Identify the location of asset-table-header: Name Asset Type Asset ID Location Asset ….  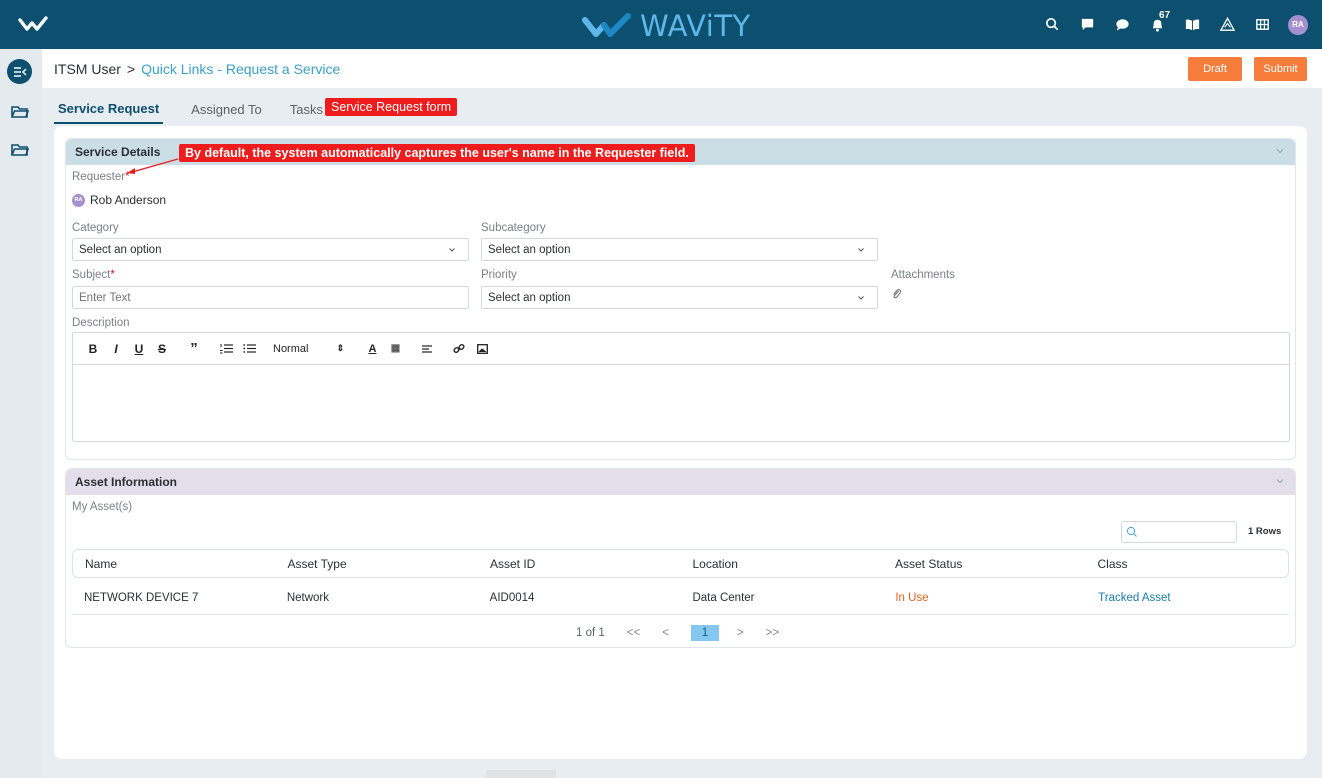
(680, 563).